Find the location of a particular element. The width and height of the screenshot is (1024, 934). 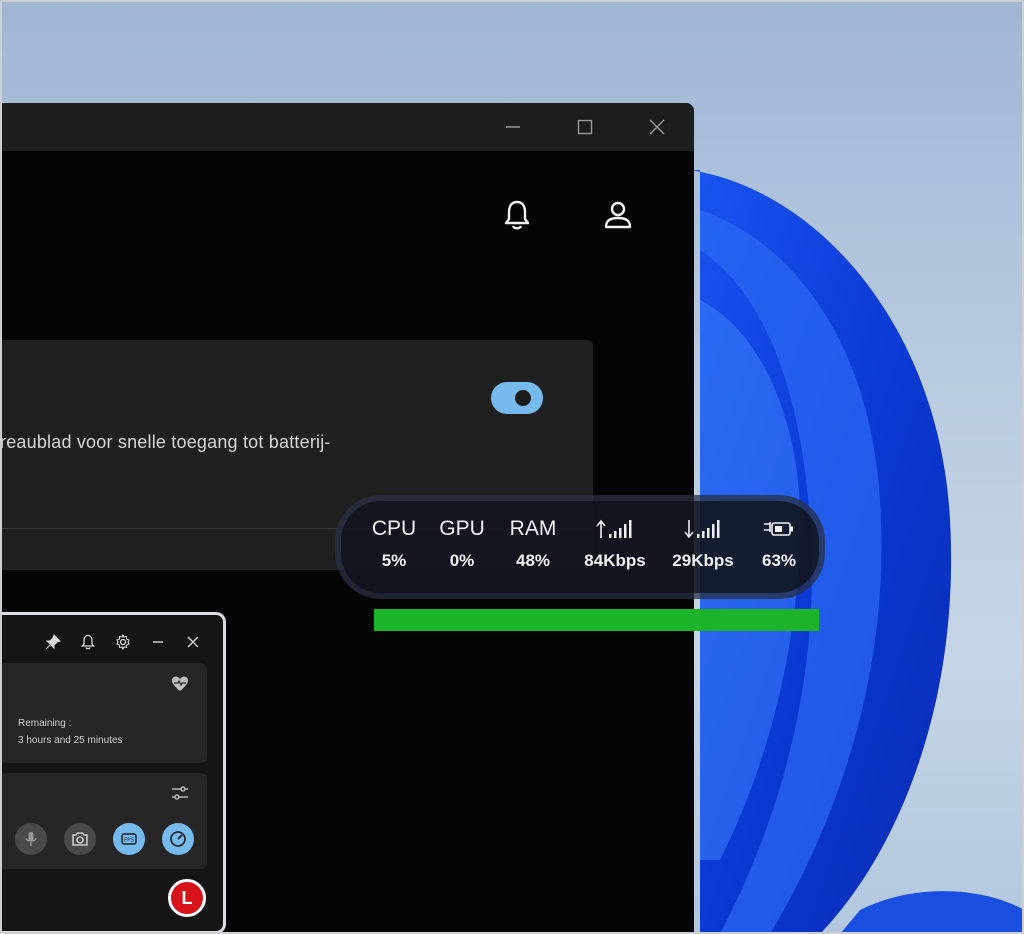

performance-button is located at coordinates (178, 839).